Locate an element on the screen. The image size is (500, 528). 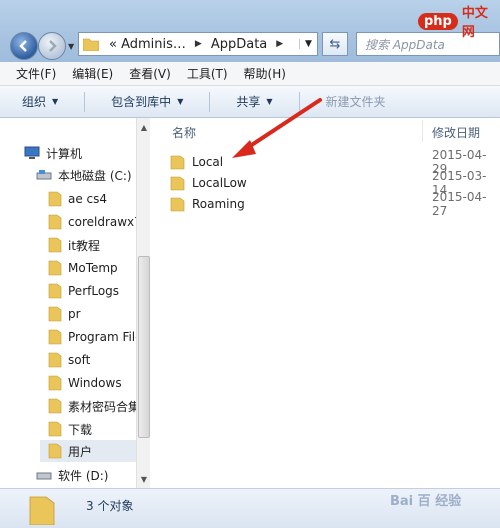
include-label: 包含到库中 is located at coordinates (141, 102).